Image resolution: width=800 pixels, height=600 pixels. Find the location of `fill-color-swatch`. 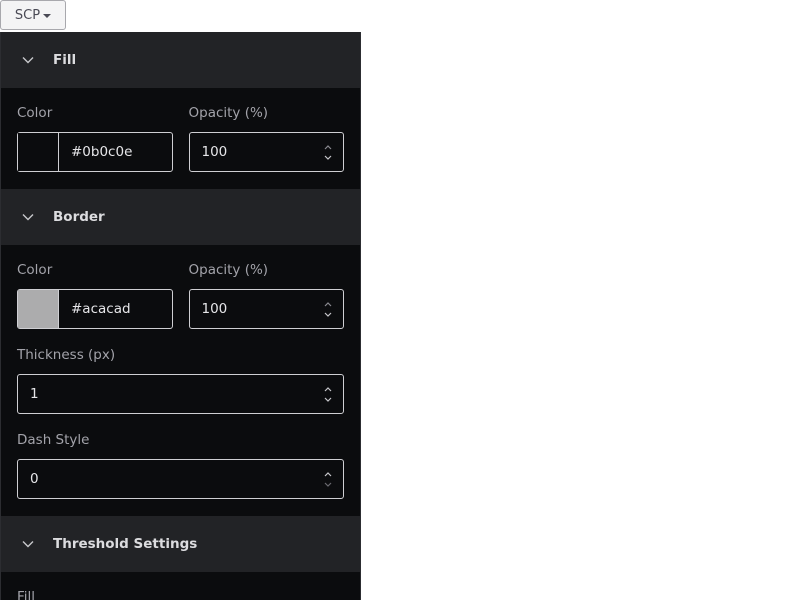

fill-color-swatch is located at coordinates (38, 152).